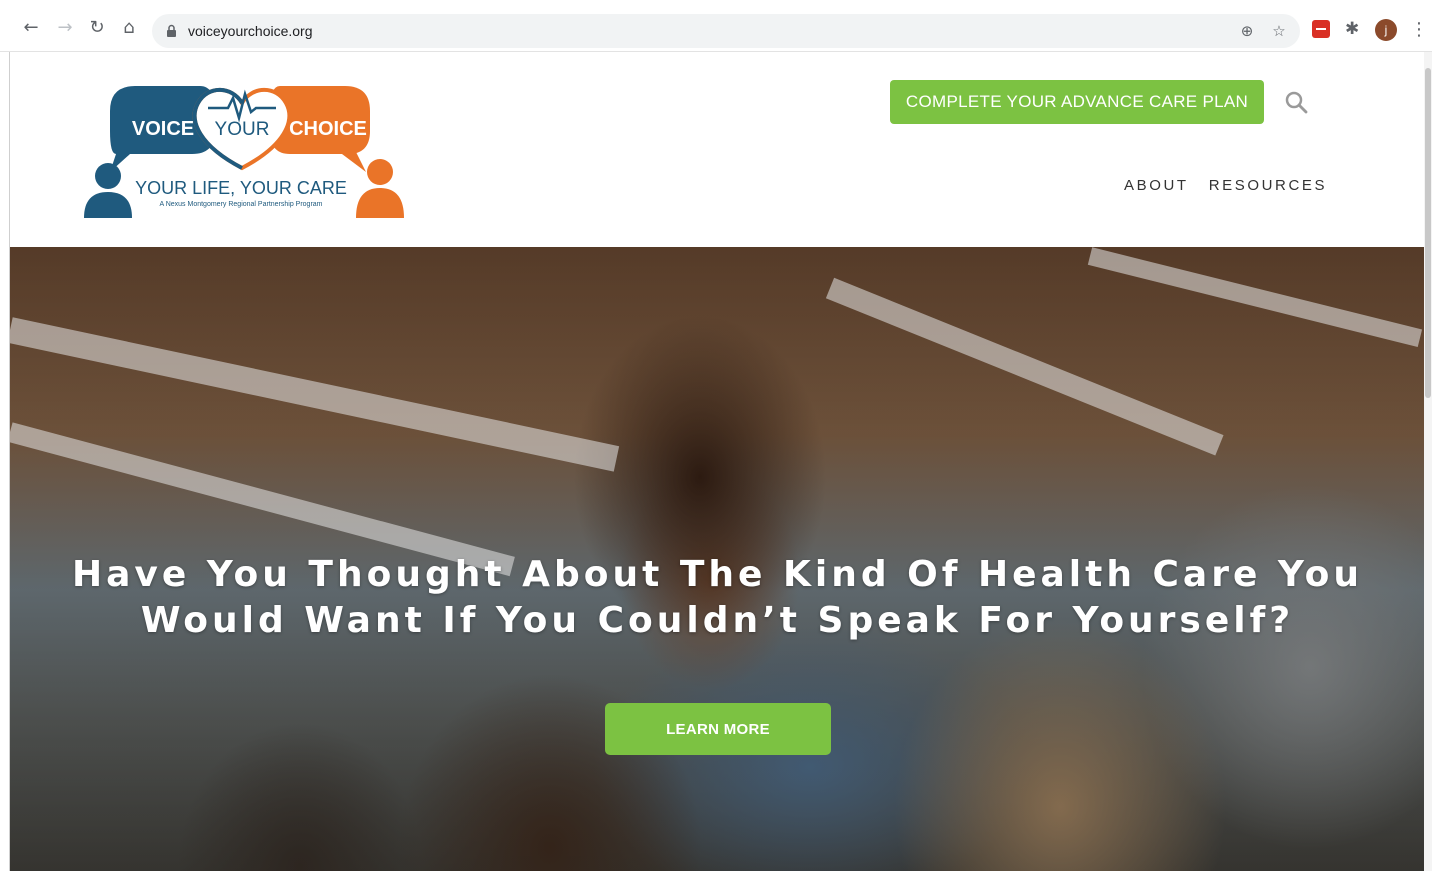  I want to click on main-nav: ABOUT RESOURCES, so click(1225, 185).